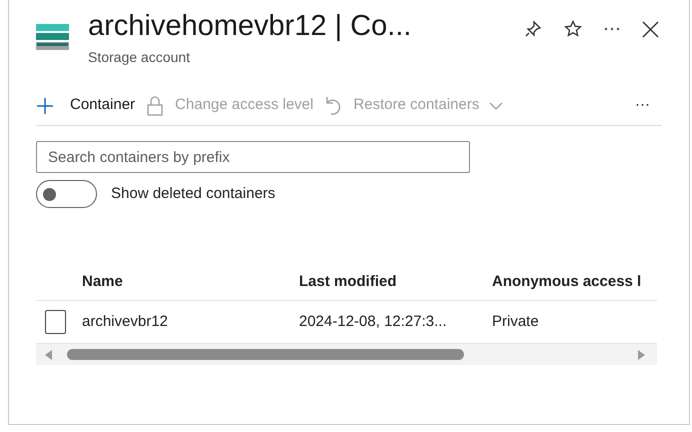 The width and height of the screenshot is (692, 432). Describe the element at coordinates (642, 105) in the screenshot. I see `more-button: ···` at that location.